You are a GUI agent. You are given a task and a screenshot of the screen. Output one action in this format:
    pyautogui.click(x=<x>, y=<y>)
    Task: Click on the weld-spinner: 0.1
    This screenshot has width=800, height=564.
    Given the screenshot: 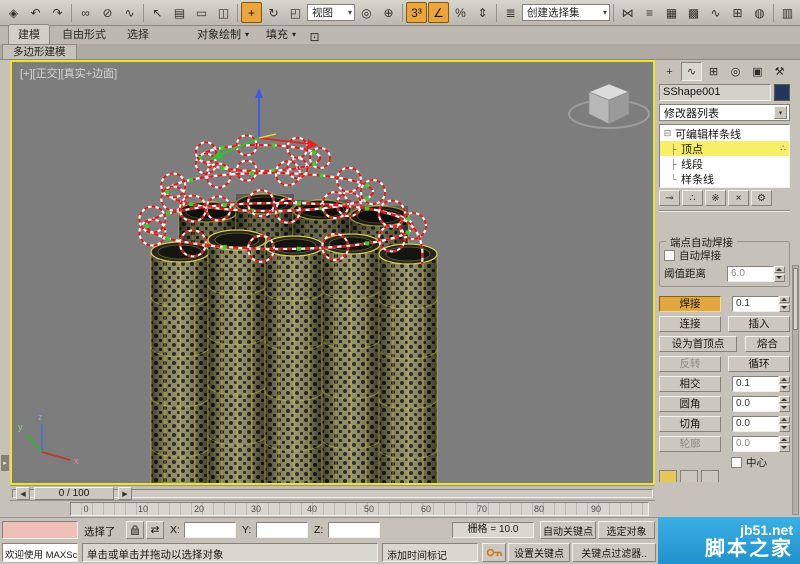 What is the action you would take?
    pyautogui.click(x=761, y=303)
    